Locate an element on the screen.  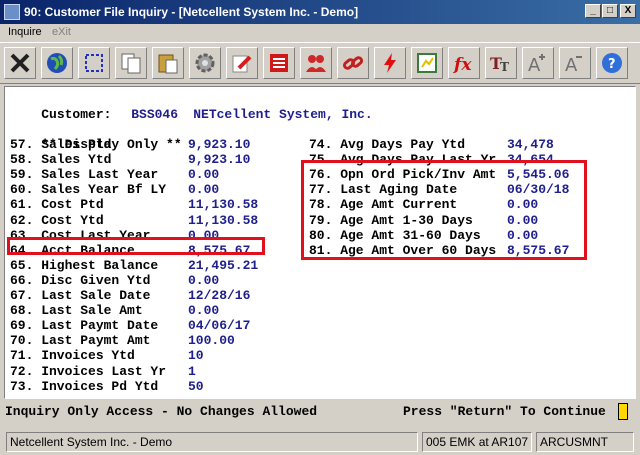
field-label: 65. Highest Balance is located at coordinates (84, 265).